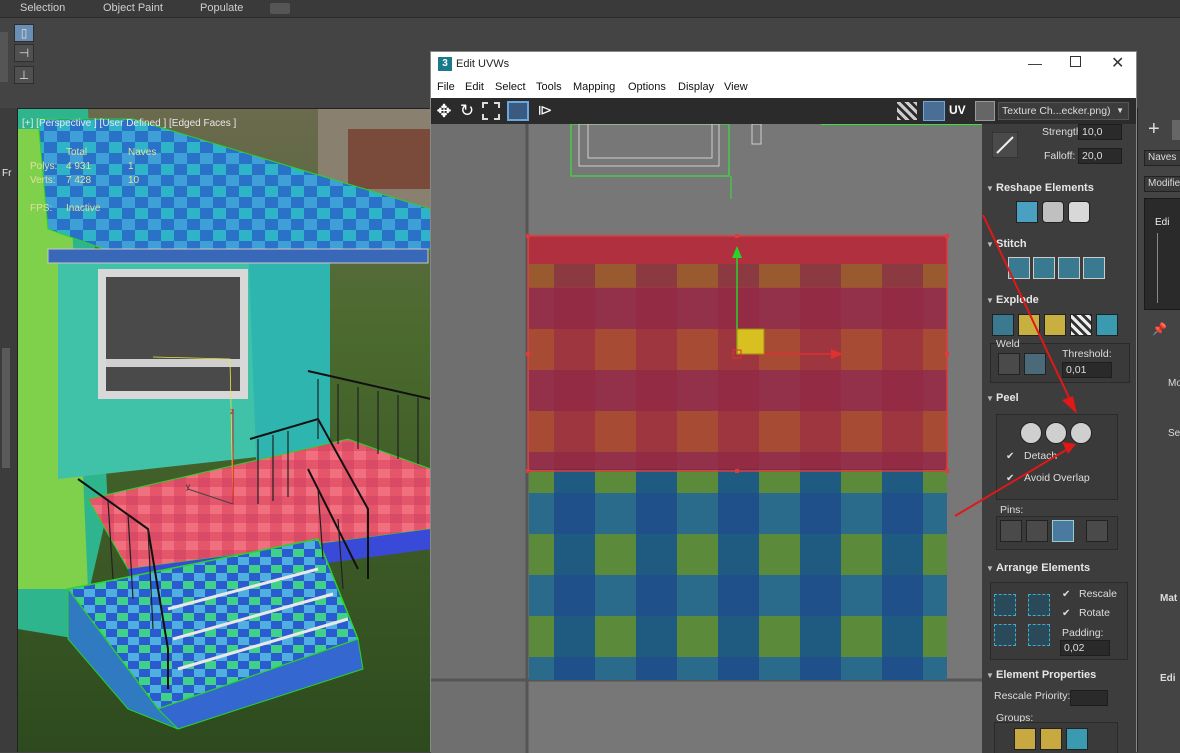  I want to click on uv-channel-label: UV, so click(957, 110).